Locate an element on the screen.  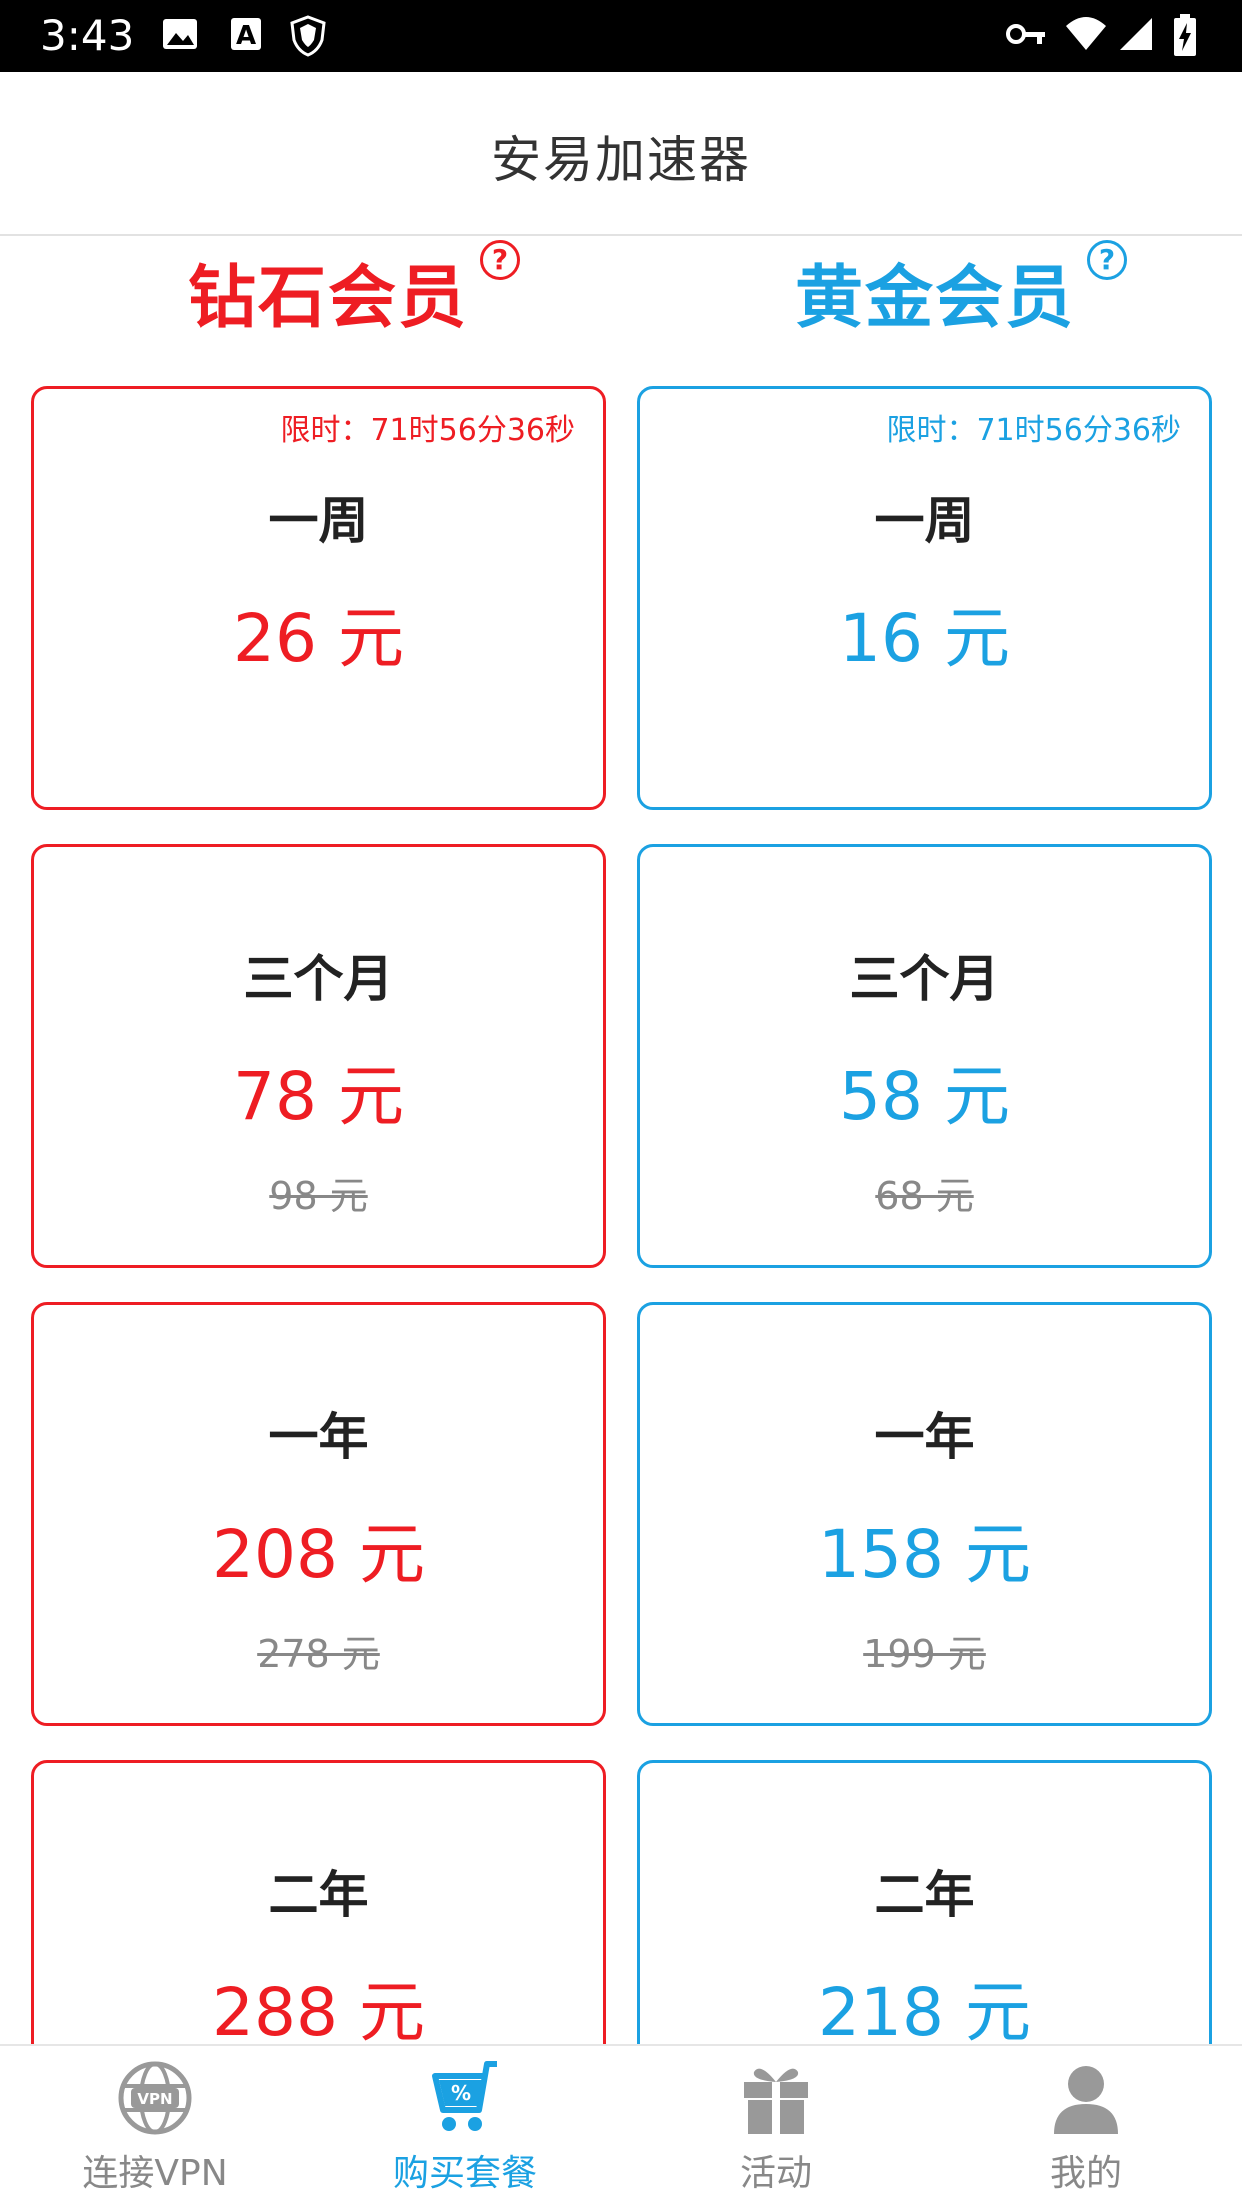
tab-label: 购买套餐 is located at coordinates (464, 2173).